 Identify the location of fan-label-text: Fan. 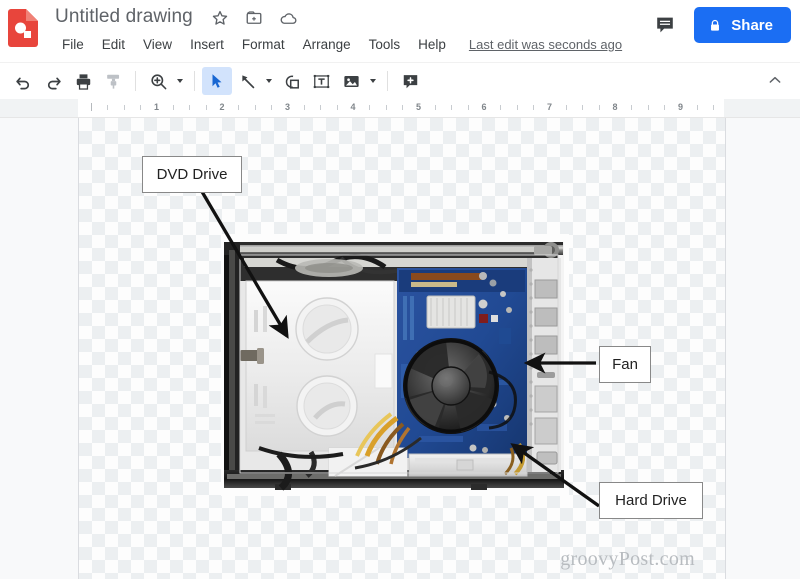
(625, 364).